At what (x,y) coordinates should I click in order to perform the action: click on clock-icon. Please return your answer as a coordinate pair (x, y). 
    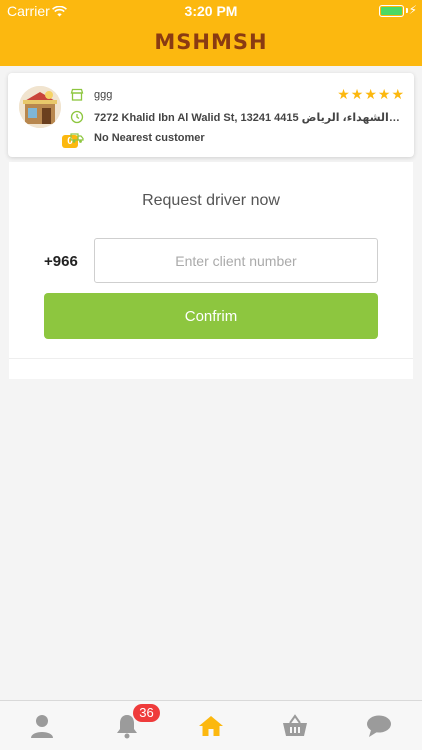
    Looking at the image, I should click on (77, 117).